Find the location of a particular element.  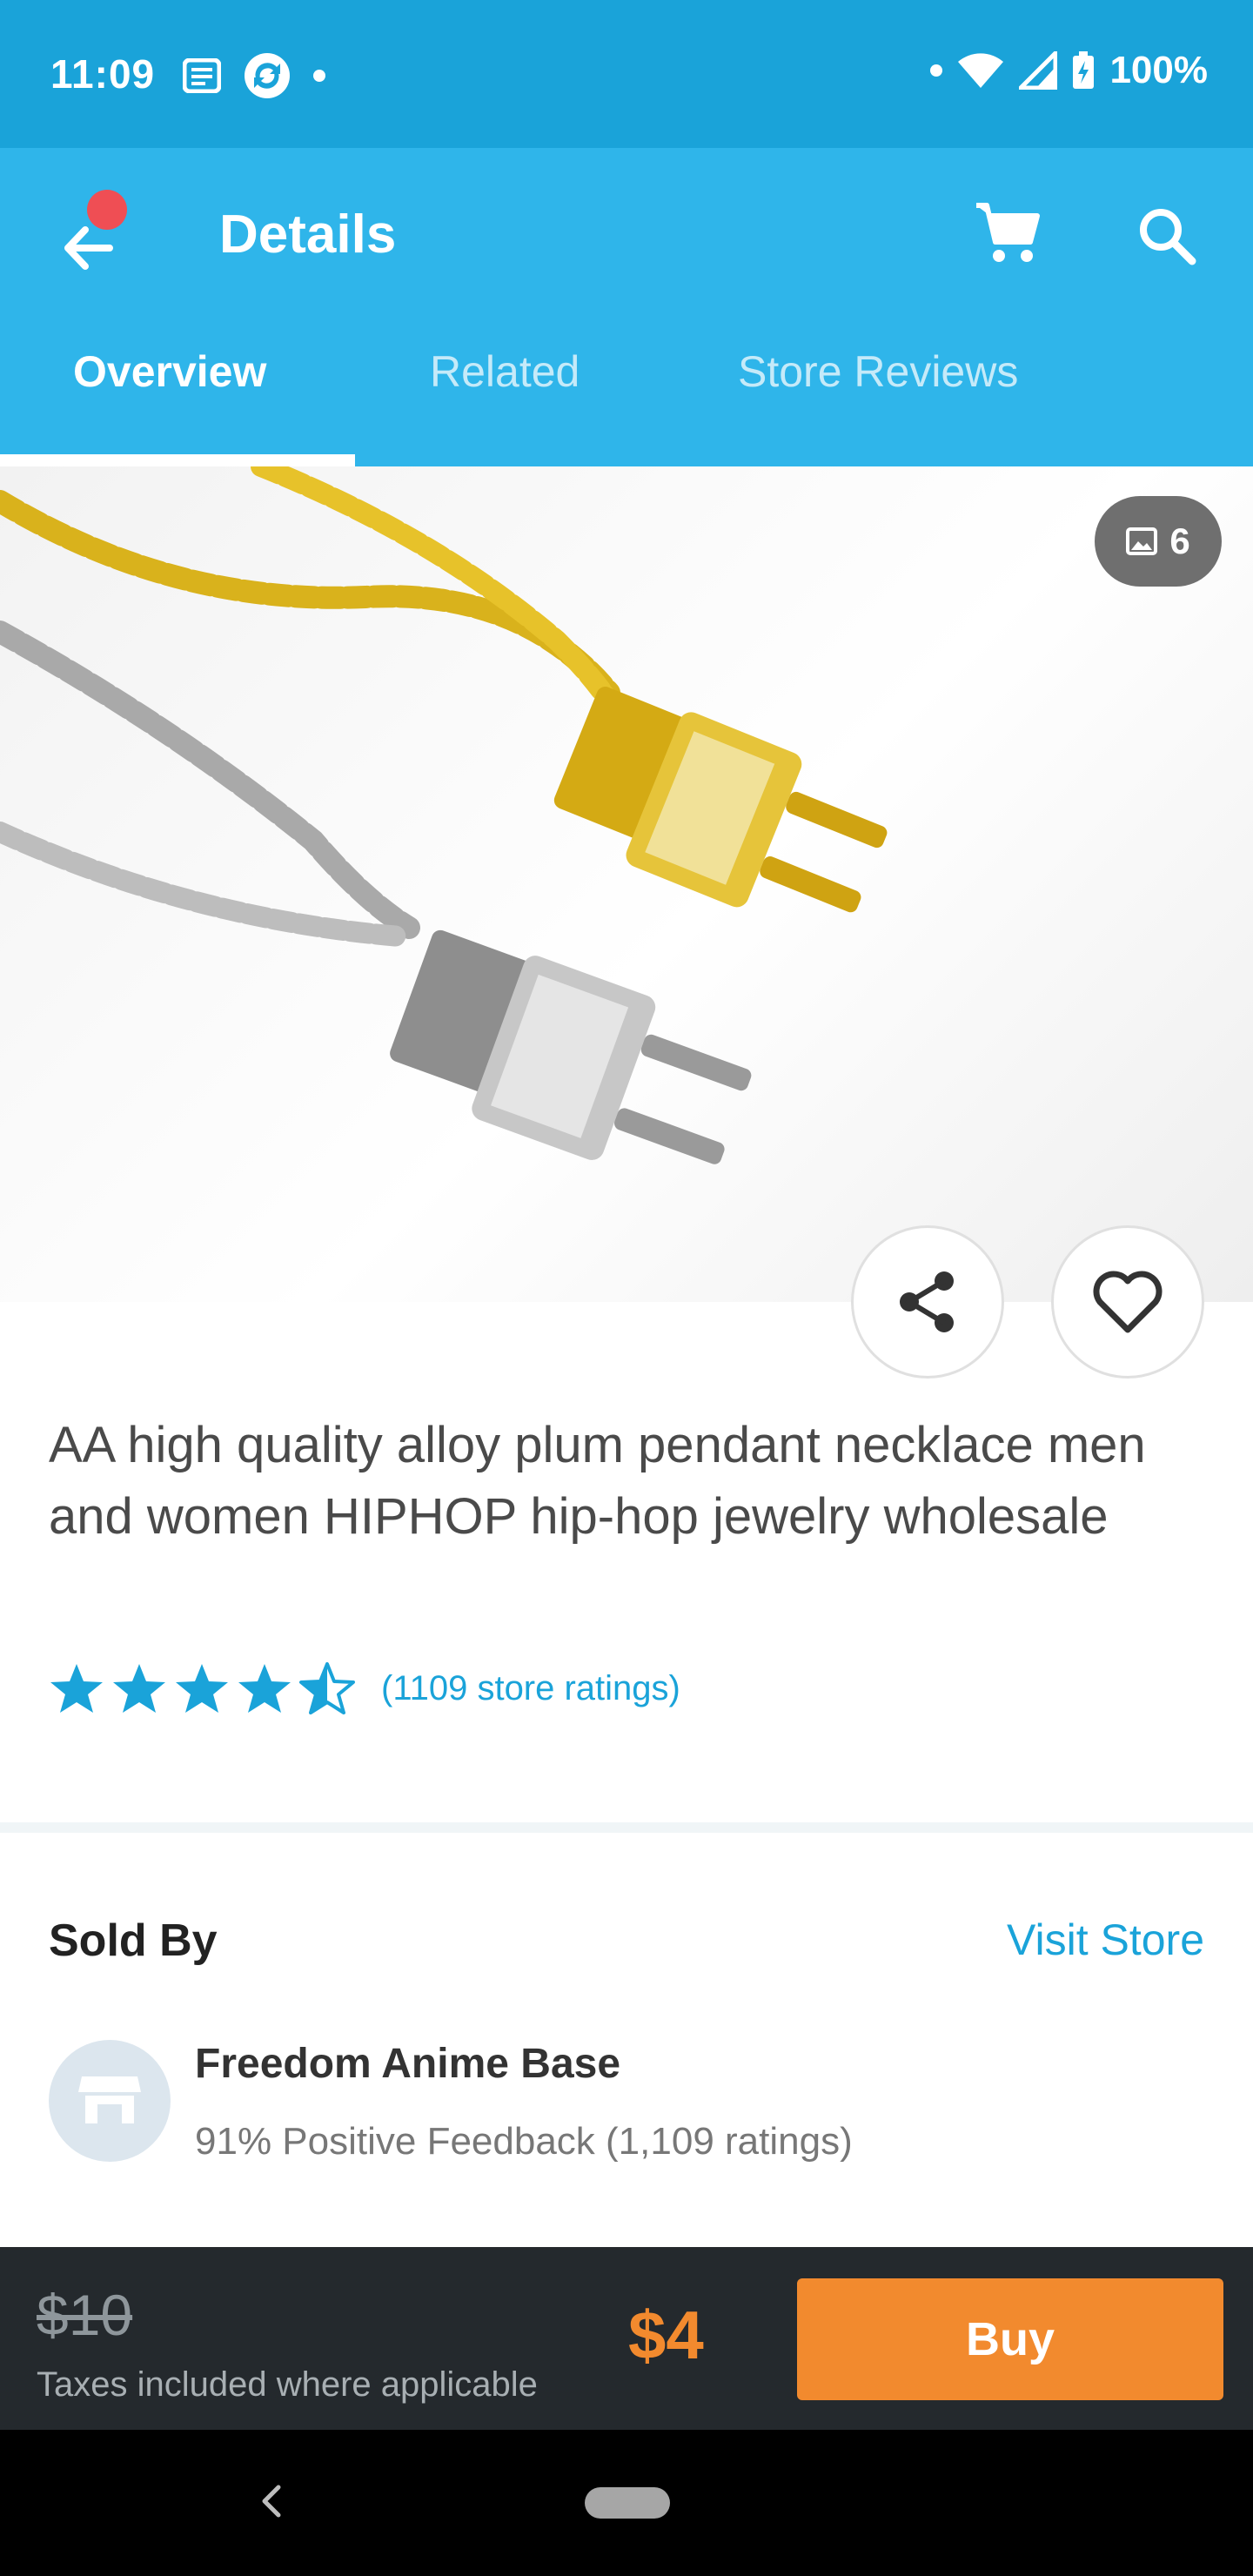

section-divider is located at coordinates (626, 1827).